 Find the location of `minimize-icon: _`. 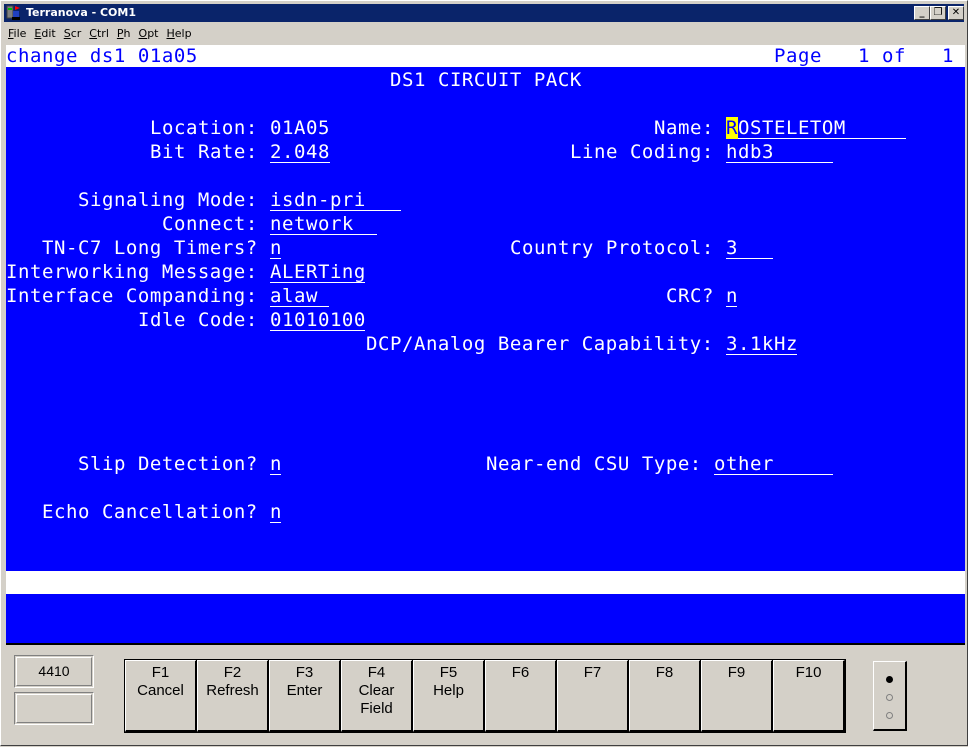

minimize-icon: _ is located at coordinates (922, 12).